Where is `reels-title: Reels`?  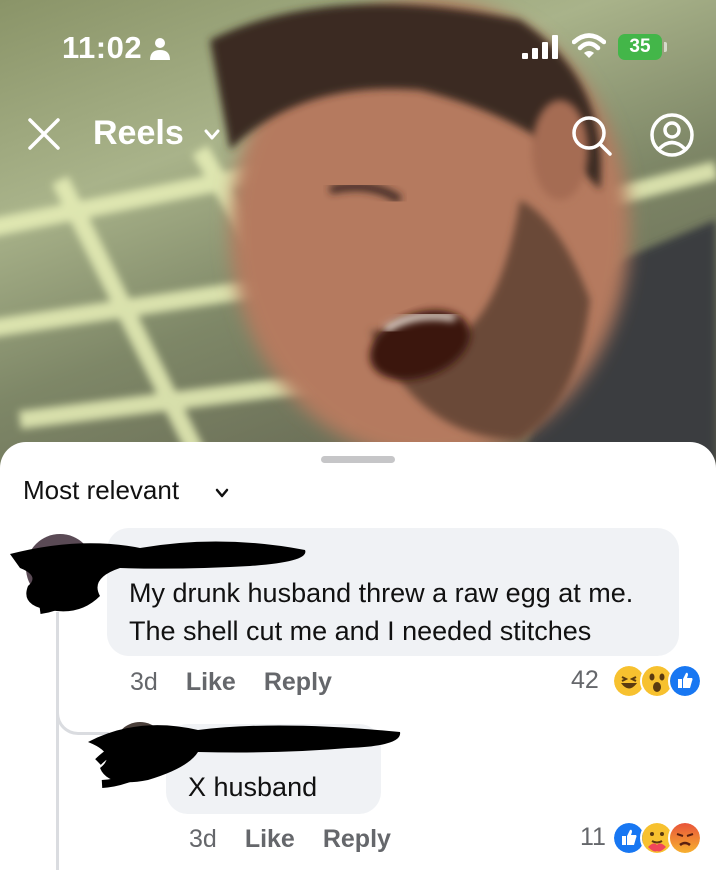
reels-title: Reels is located at coordinates (138, 133).